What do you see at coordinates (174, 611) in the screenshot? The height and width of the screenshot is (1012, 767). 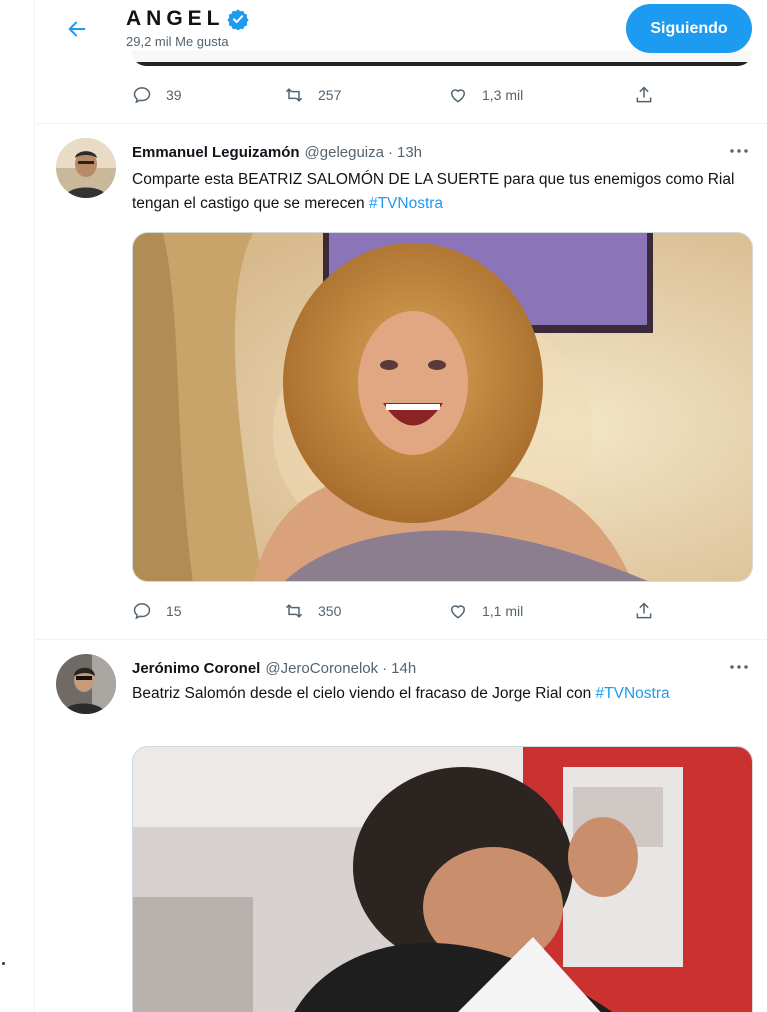 I see `reply-count: 15` at bounding box center [174, 611].